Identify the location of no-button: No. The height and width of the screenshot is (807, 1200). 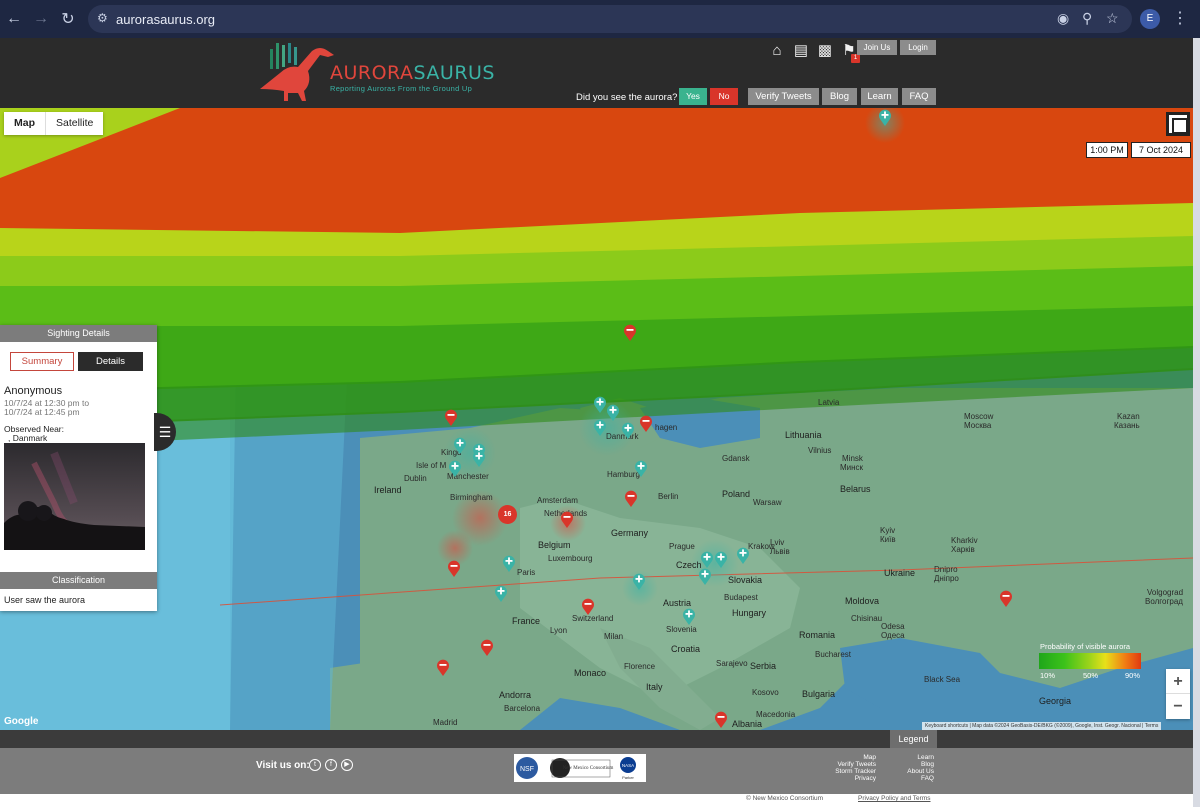
(724, 96).